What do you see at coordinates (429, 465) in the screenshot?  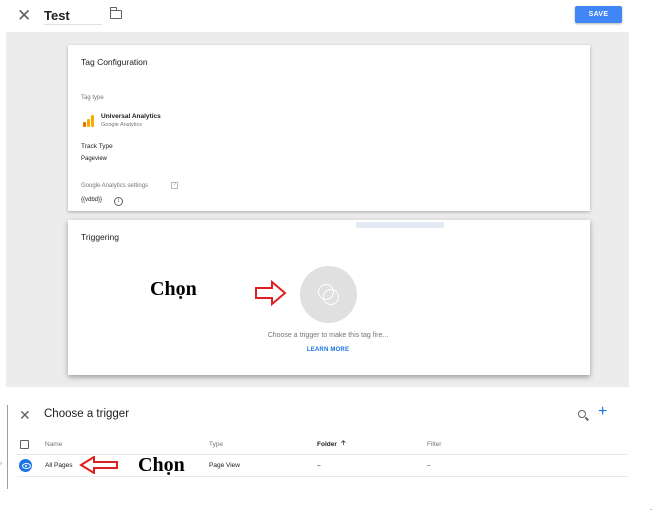 I see `trigger-filter: –` at bounding box center [429, 465].